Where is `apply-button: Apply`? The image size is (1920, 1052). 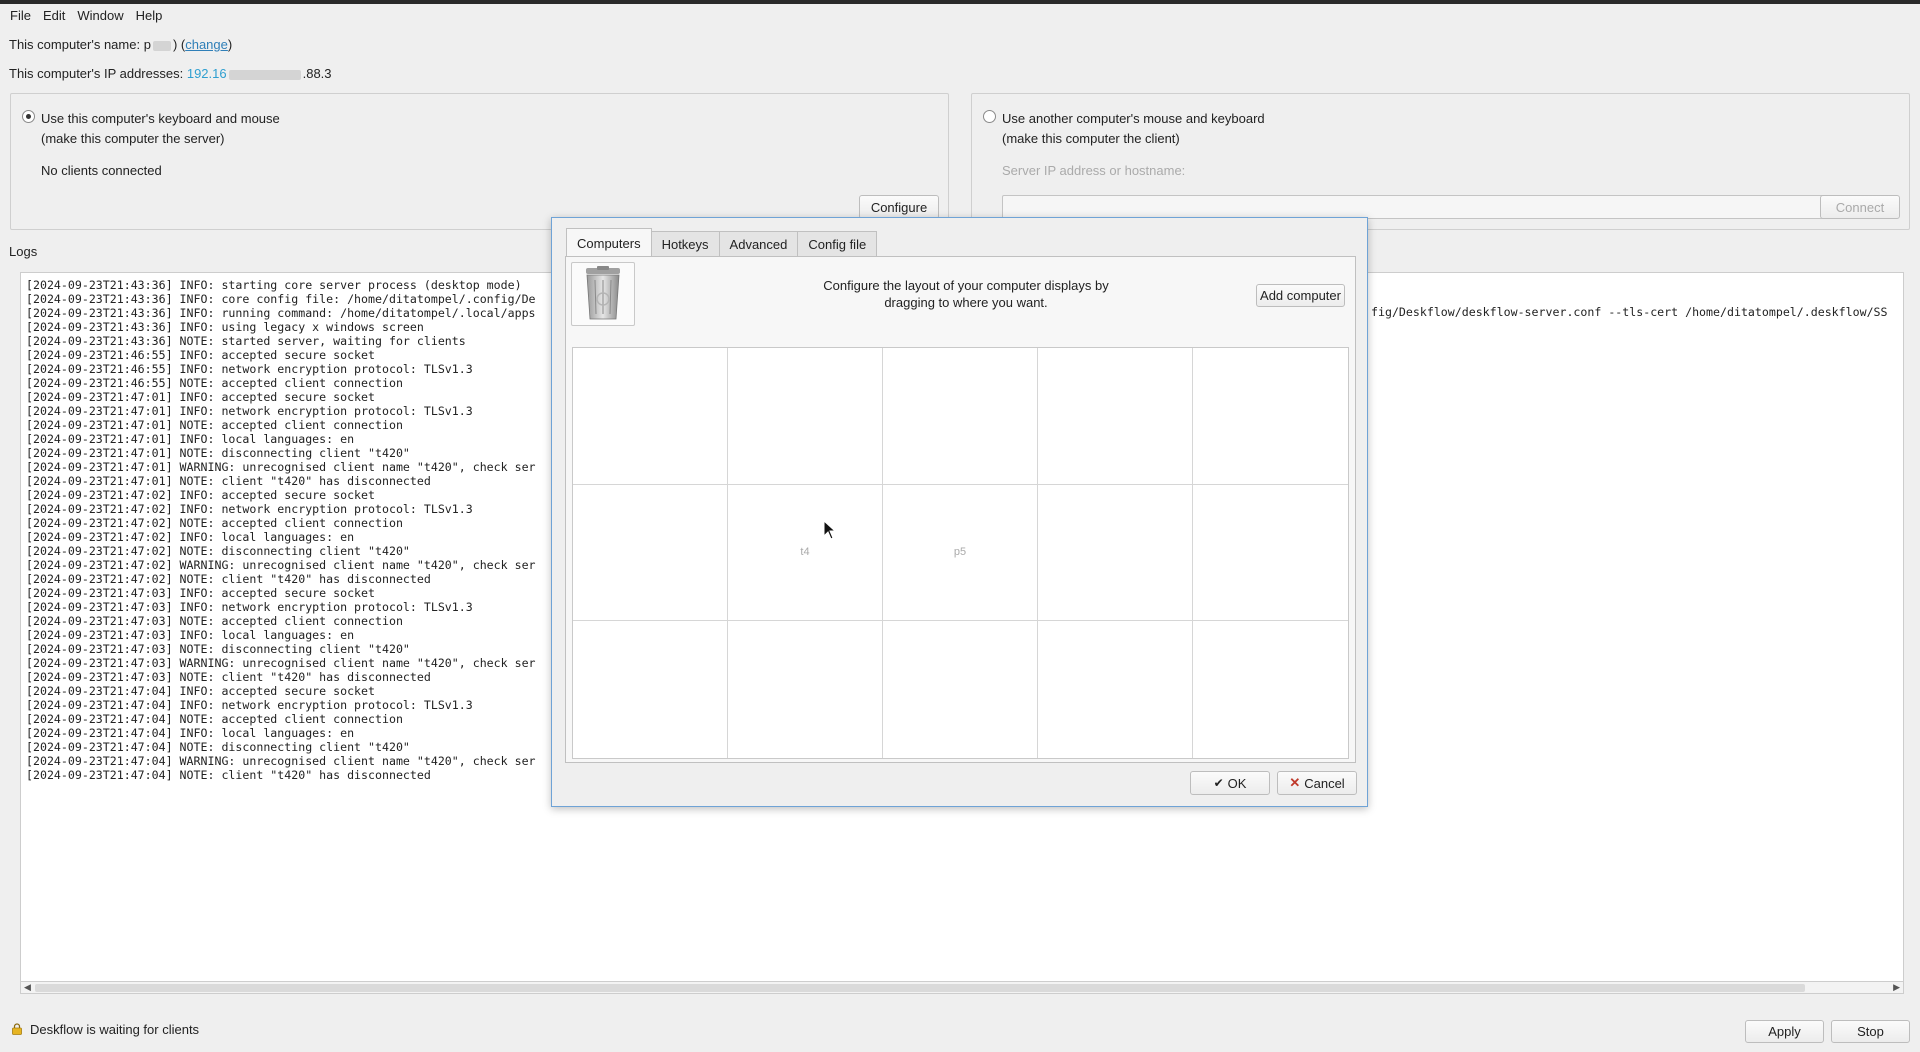 apply-button: Apply is located at coordinates (1784, 1031).